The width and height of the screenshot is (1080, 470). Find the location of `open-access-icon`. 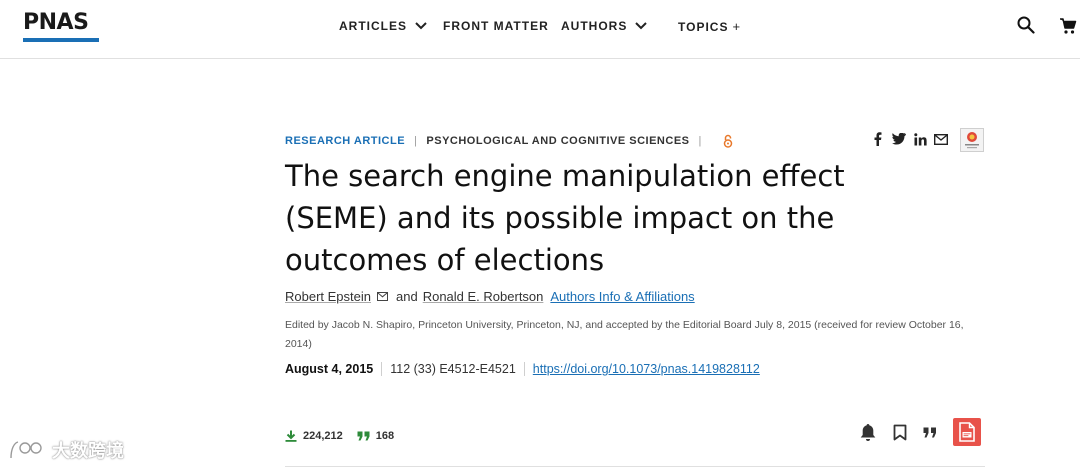

open-access-icon is located at coordinates (728, 141).